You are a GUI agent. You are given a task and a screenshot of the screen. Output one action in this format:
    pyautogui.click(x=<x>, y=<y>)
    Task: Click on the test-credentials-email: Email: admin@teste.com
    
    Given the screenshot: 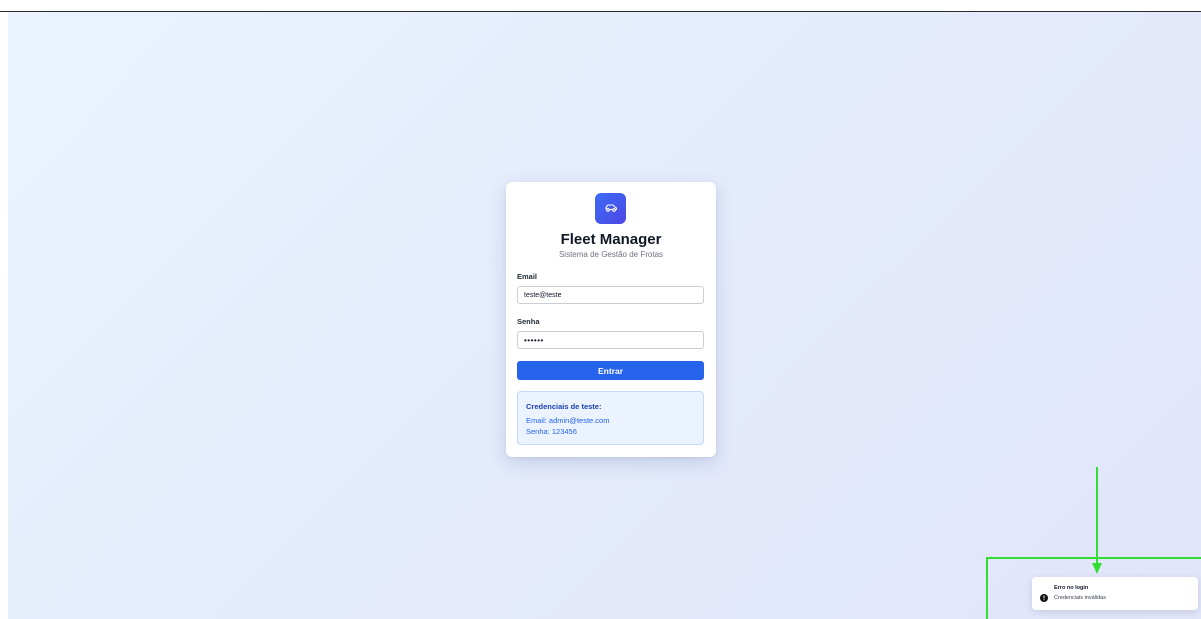 What is the action you would take?
    pyautogui.click(x=568, y=420)
    